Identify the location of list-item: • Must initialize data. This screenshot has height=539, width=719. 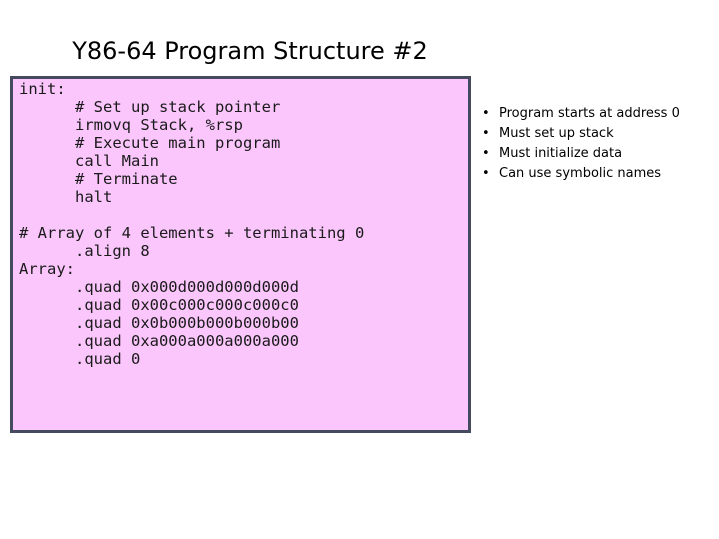
(597, 154).